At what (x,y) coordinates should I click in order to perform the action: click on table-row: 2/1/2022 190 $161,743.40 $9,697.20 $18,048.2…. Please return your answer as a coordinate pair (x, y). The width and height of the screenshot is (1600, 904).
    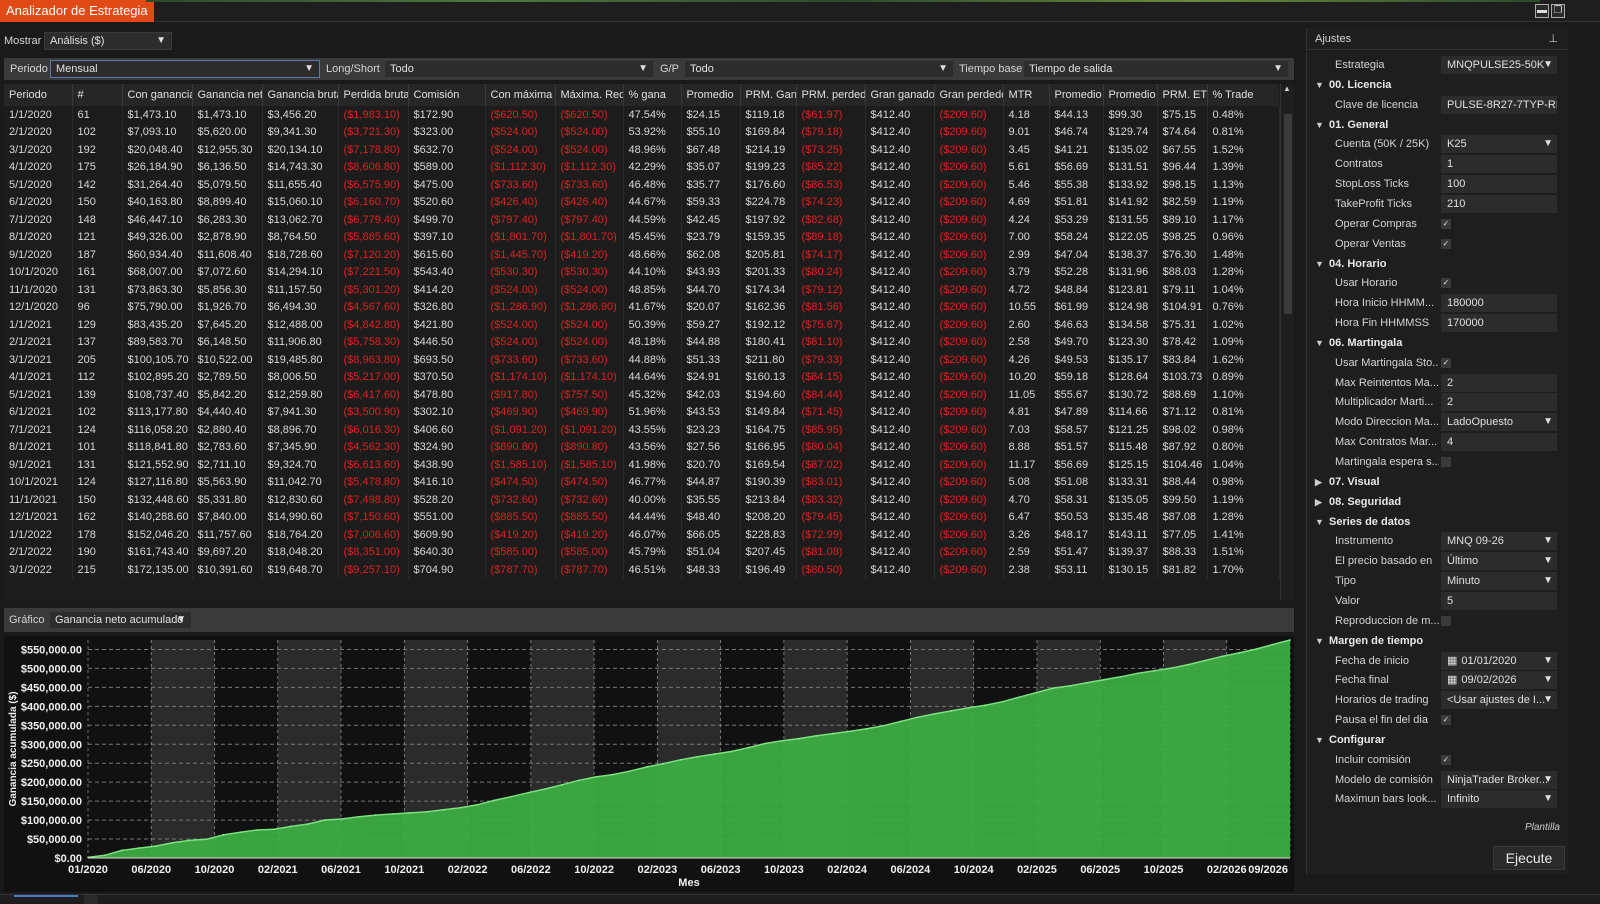
    Looking at the image, I should click on (642, 552).